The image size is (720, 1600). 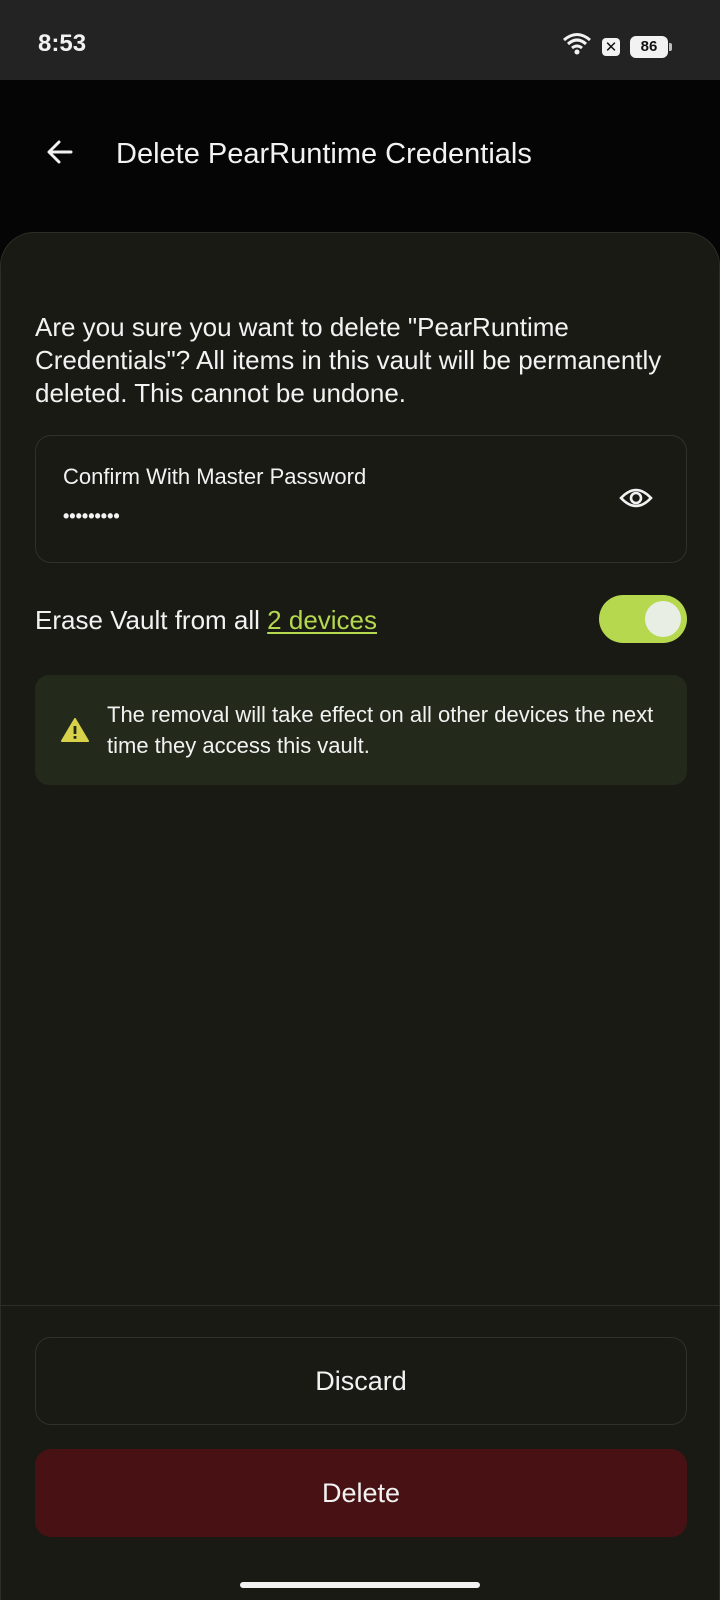 What do you see at coordinates (643, 619) in the screenshot?
I see `erase-vault-toggle` at bounding box center [643, 619].